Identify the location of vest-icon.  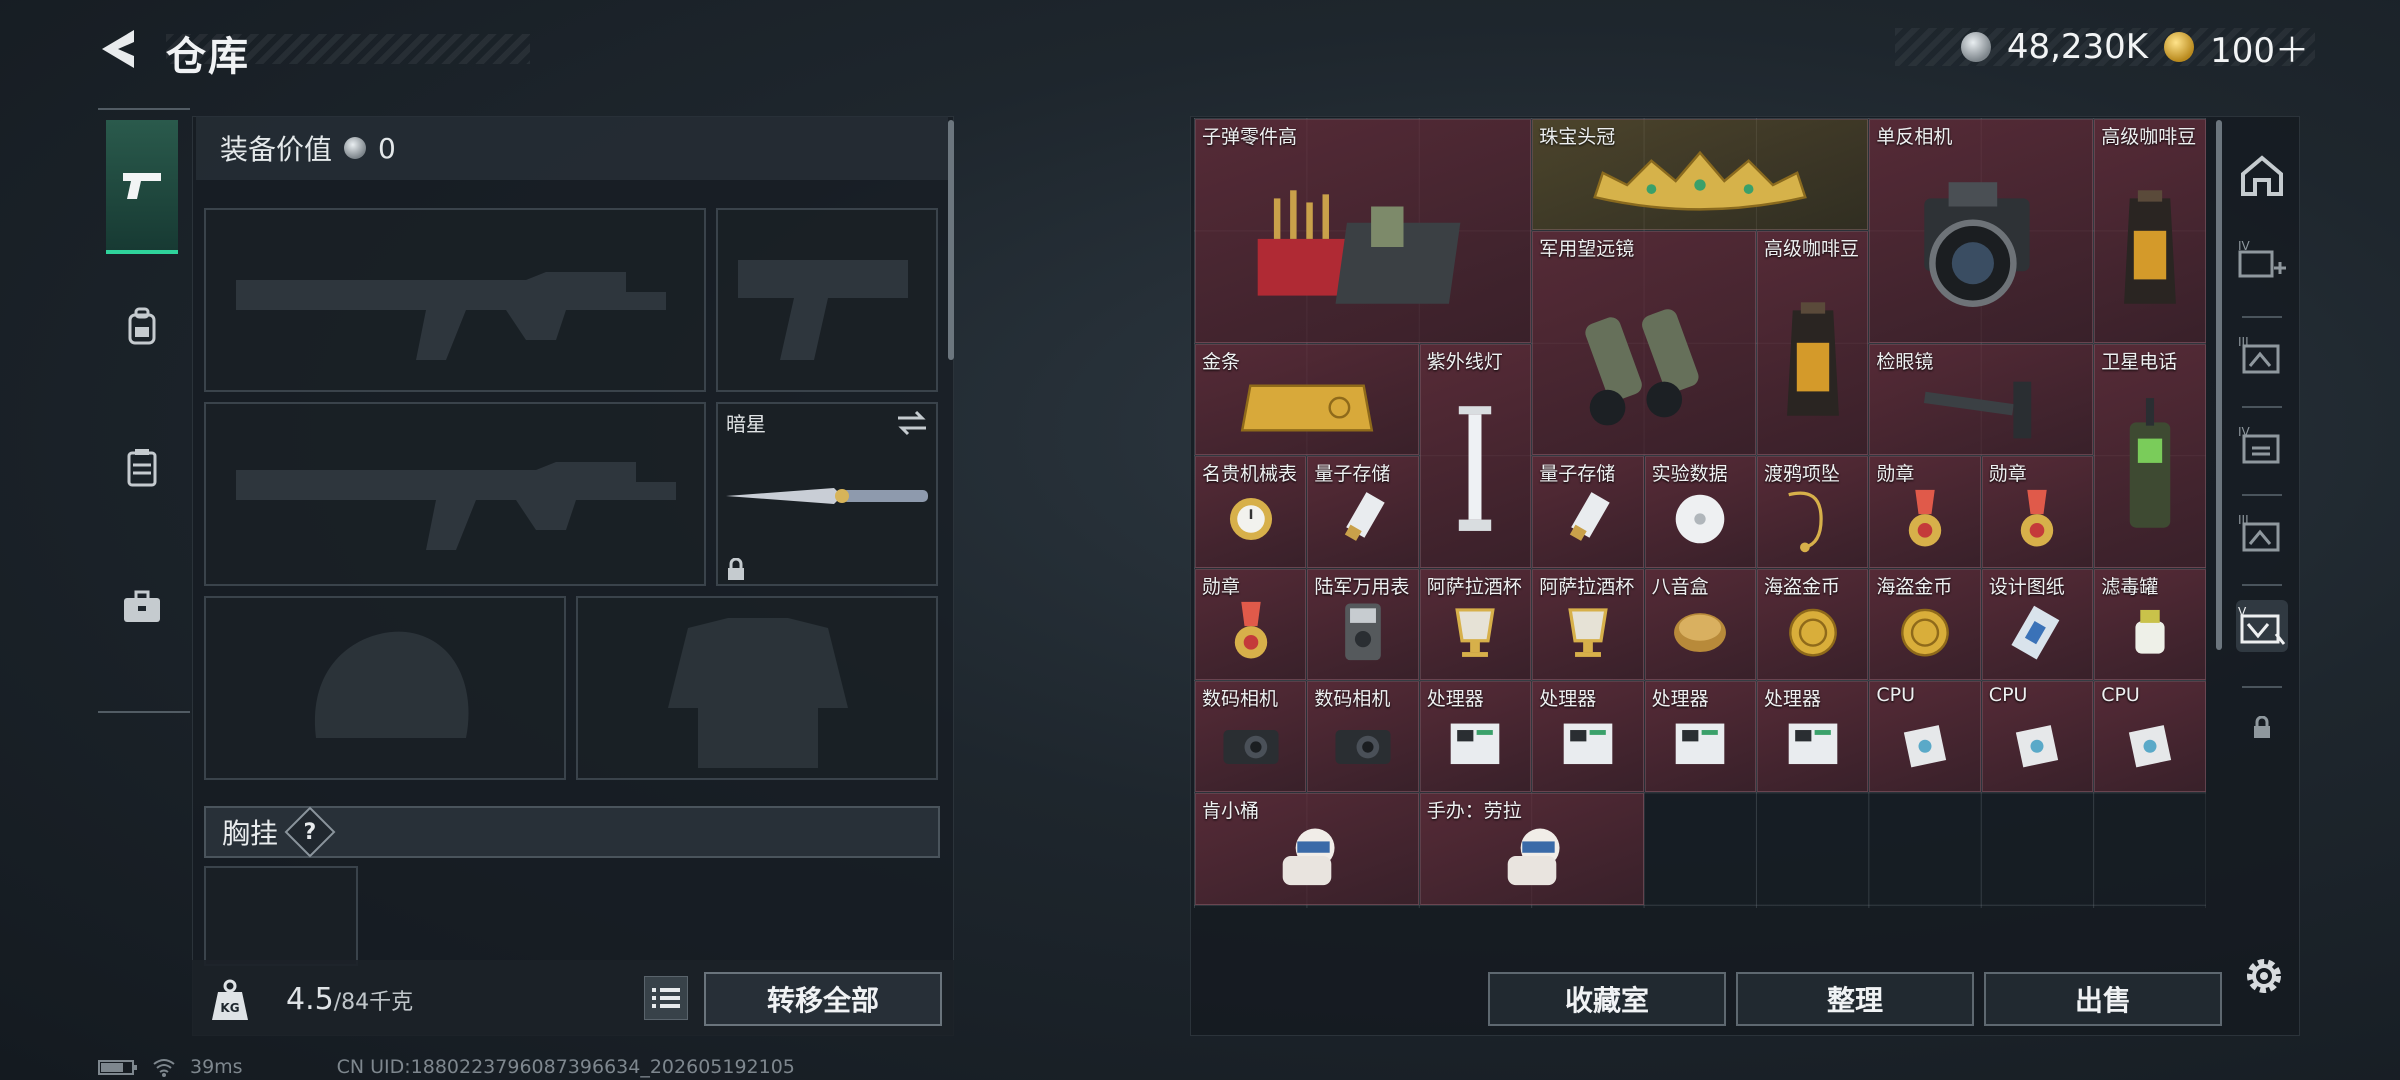
(142, 468).